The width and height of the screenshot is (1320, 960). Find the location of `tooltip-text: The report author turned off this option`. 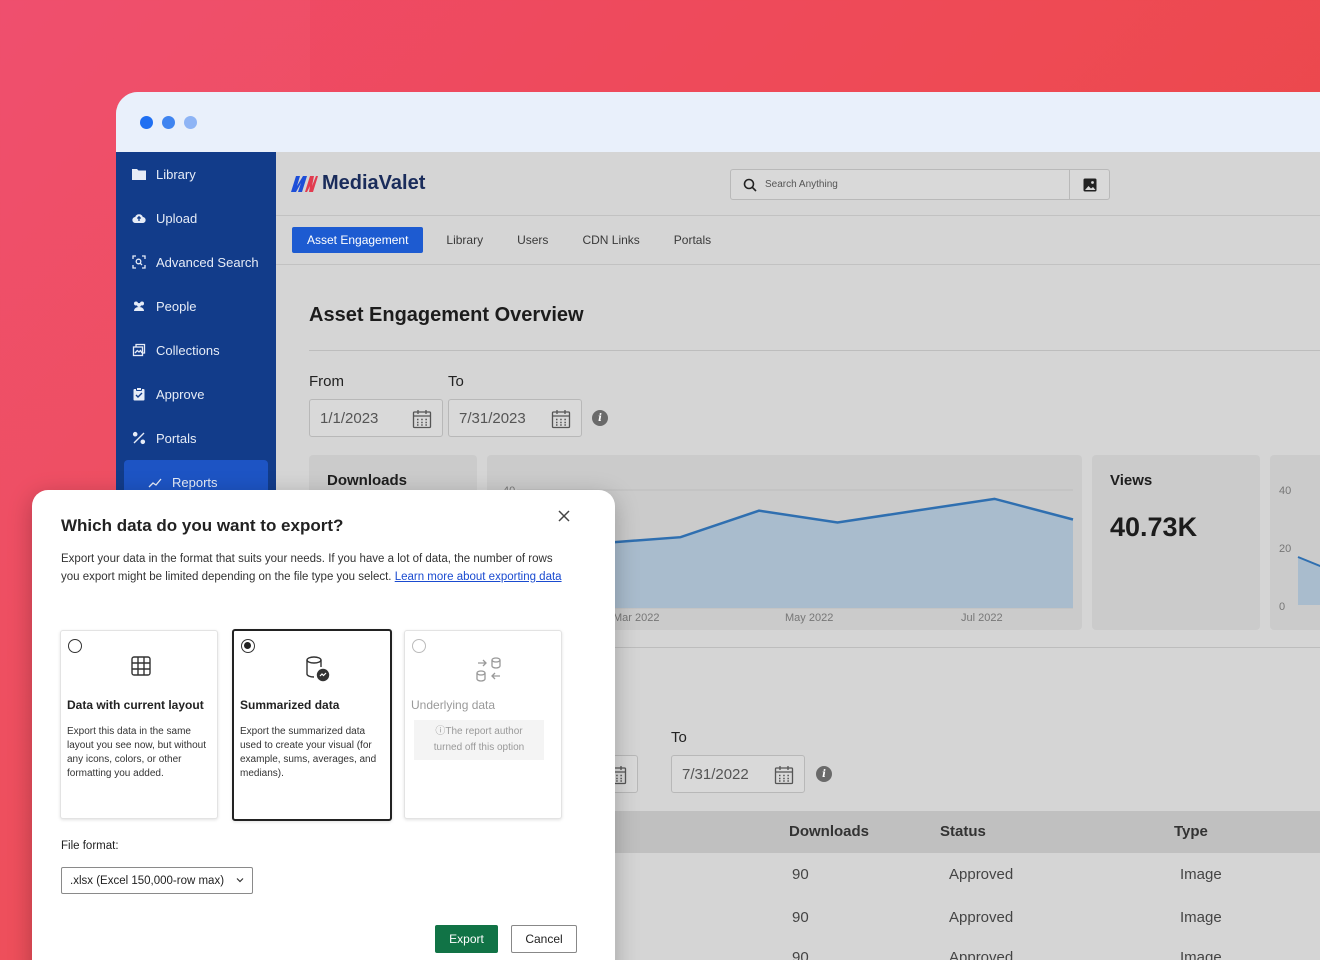

tooltip-text: The report author turned off this option is located at coordinates (479, 739).